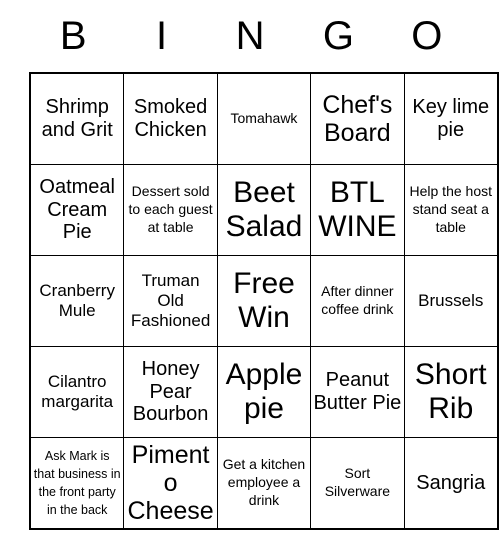 The height and width of the screenshot is (544, 500). I want to click on bingo-cell: Honey Pear Bourbon, so click(170, 392).